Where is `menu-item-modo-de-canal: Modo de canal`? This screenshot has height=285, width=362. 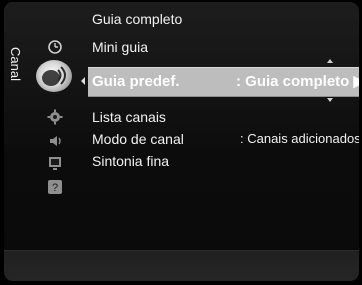 menu-item-modo-de-canal: Modo de canal is located at coordinates (138, 139).